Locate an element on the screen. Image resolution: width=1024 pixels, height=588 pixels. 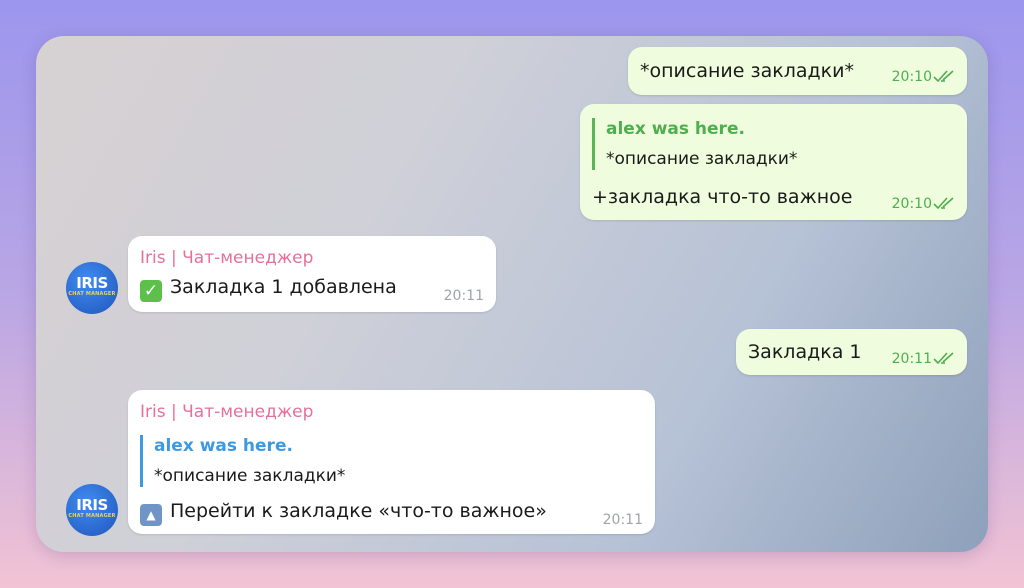
up-arrow-icon: ▲ is located at coordinates (151, 515).